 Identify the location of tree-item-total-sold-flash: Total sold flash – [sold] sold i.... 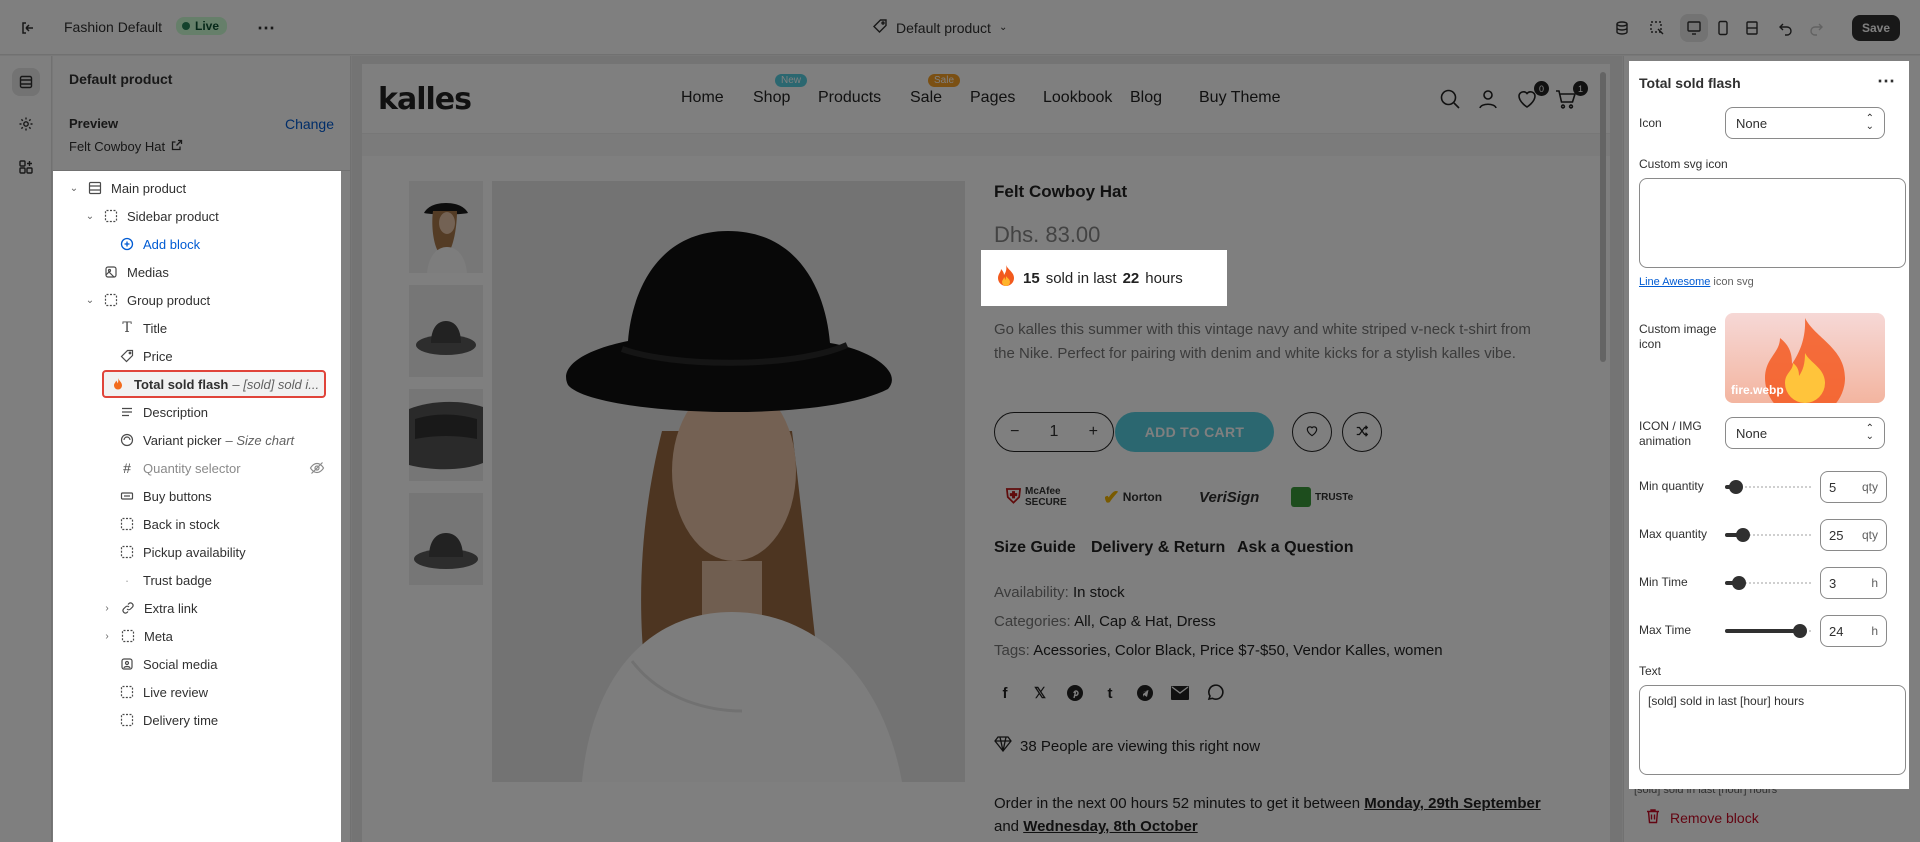
(214, 384).